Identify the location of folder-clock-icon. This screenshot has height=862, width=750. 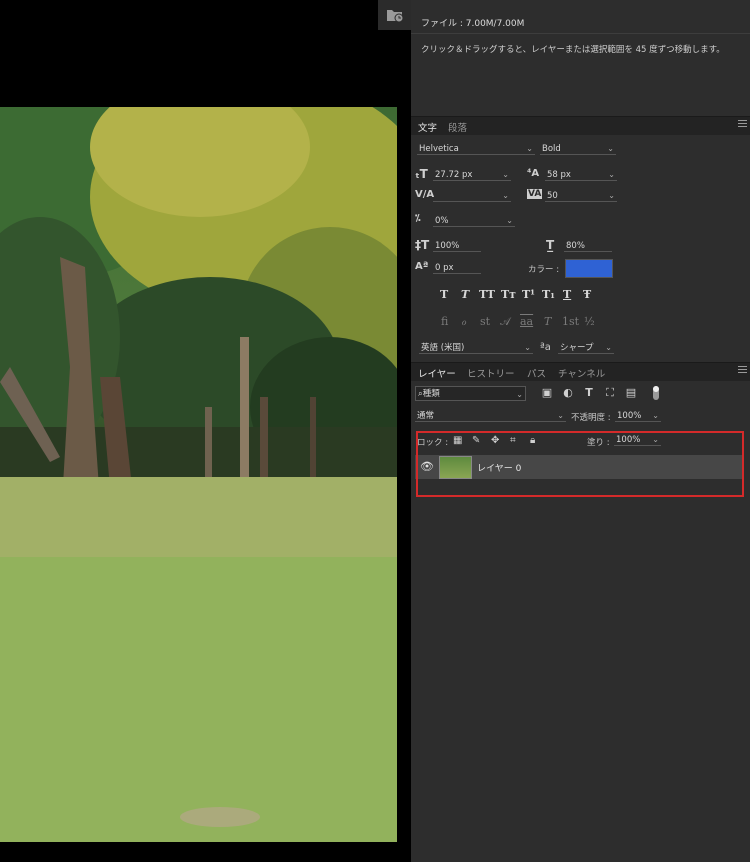
(394, 16).